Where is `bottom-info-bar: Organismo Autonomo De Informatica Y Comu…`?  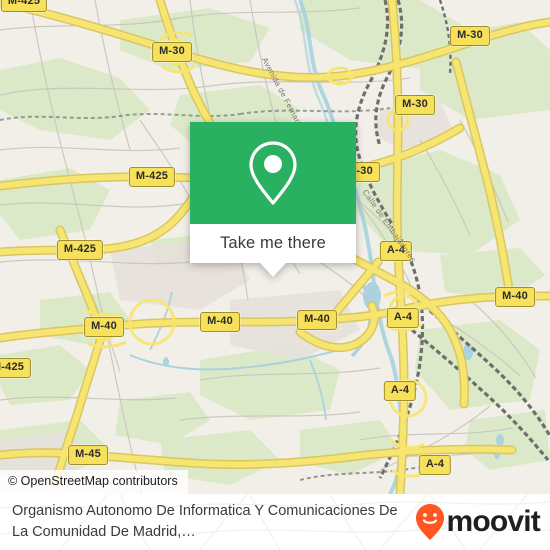 bottom-info-bar: Organismo Autonomo De Informatica Y Comu… is located at coordinates (275, 522).